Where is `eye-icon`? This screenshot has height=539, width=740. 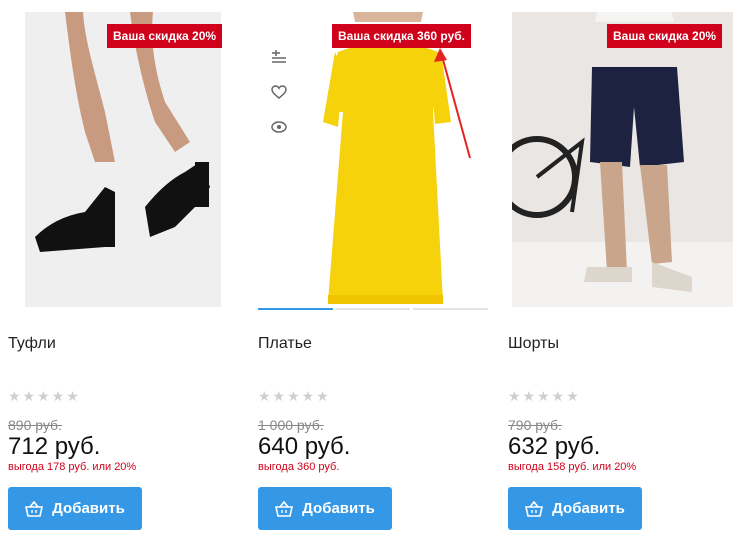
eye-icon is located at coordinates (279, 127).